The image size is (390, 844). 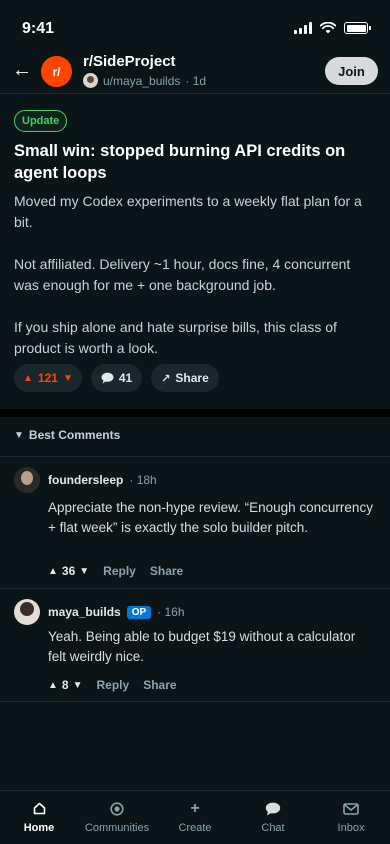 I want to click on home-icon, so click(x=39, y=809).